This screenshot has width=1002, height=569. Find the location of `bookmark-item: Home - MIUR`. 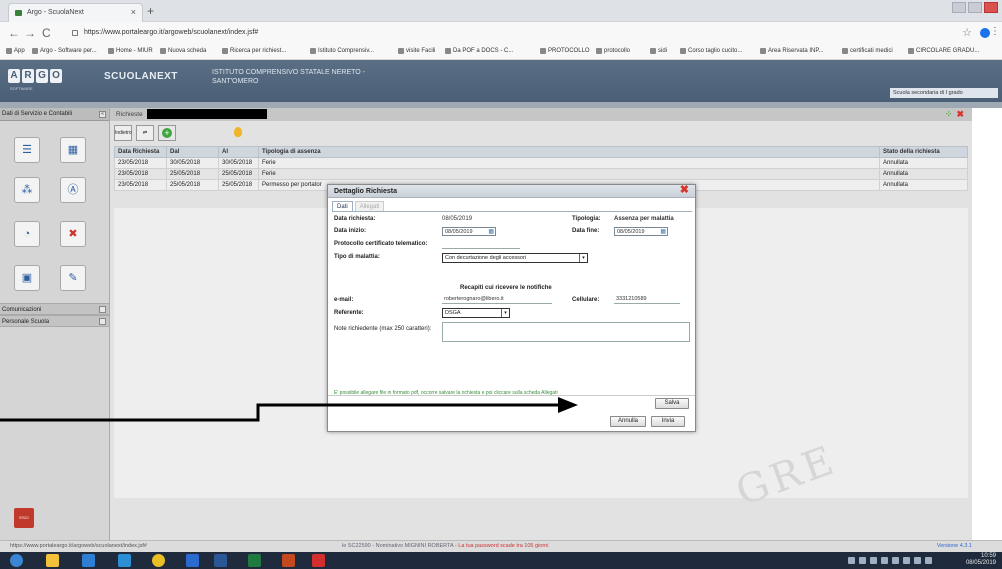

bookmark-item: Home - MIUR is located at coordinates (130, 51).